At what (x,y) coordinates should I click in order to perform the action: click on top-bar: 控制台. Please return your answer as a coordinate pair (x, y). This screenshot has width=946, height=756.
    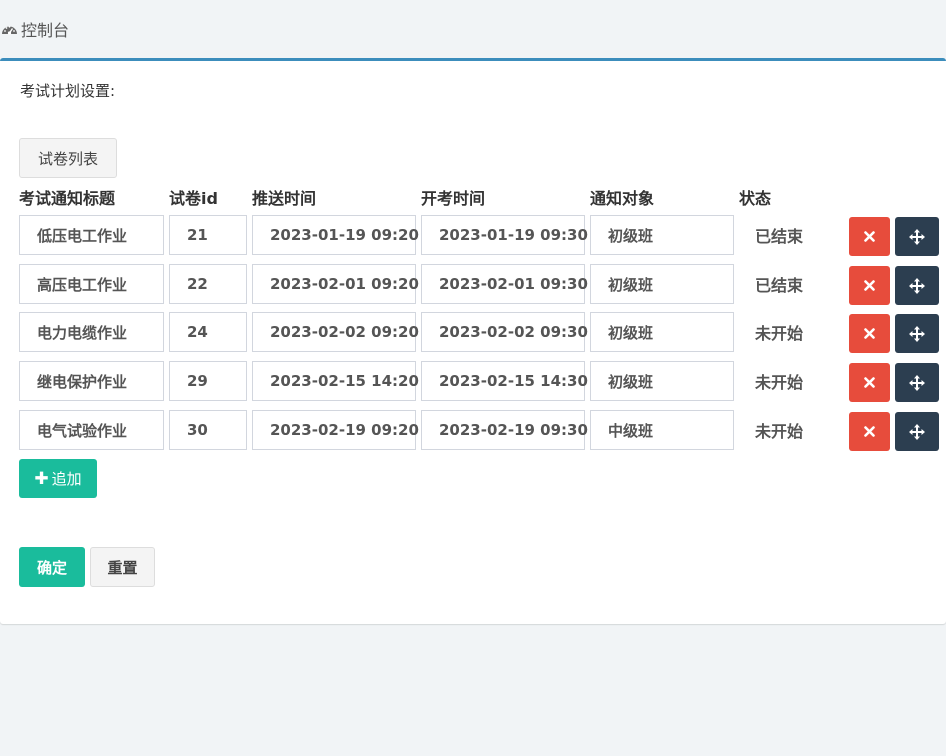
    Looking at the image, I should click on (473, 29).